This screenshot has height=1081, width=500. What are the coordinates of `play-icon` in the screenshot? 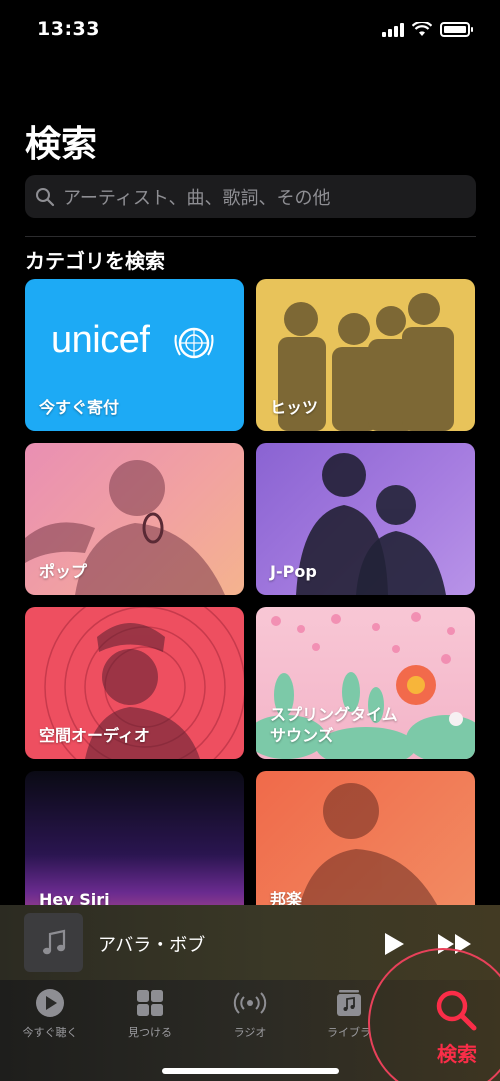 It's located at (394, 944).